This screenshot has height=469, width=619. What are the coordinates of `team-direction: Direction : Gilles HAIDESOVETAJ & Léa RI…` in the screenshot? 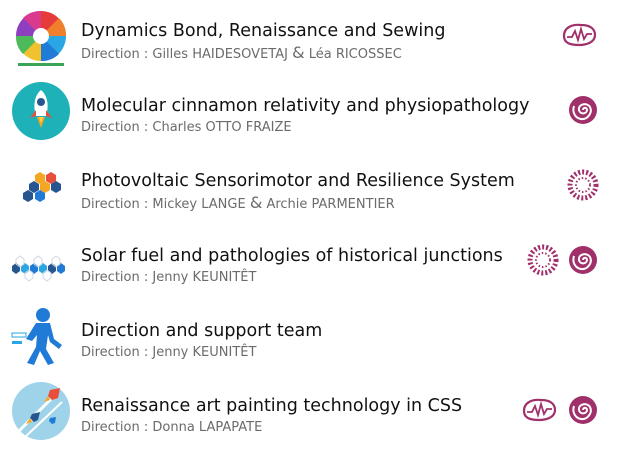 It's located at (241, 53).